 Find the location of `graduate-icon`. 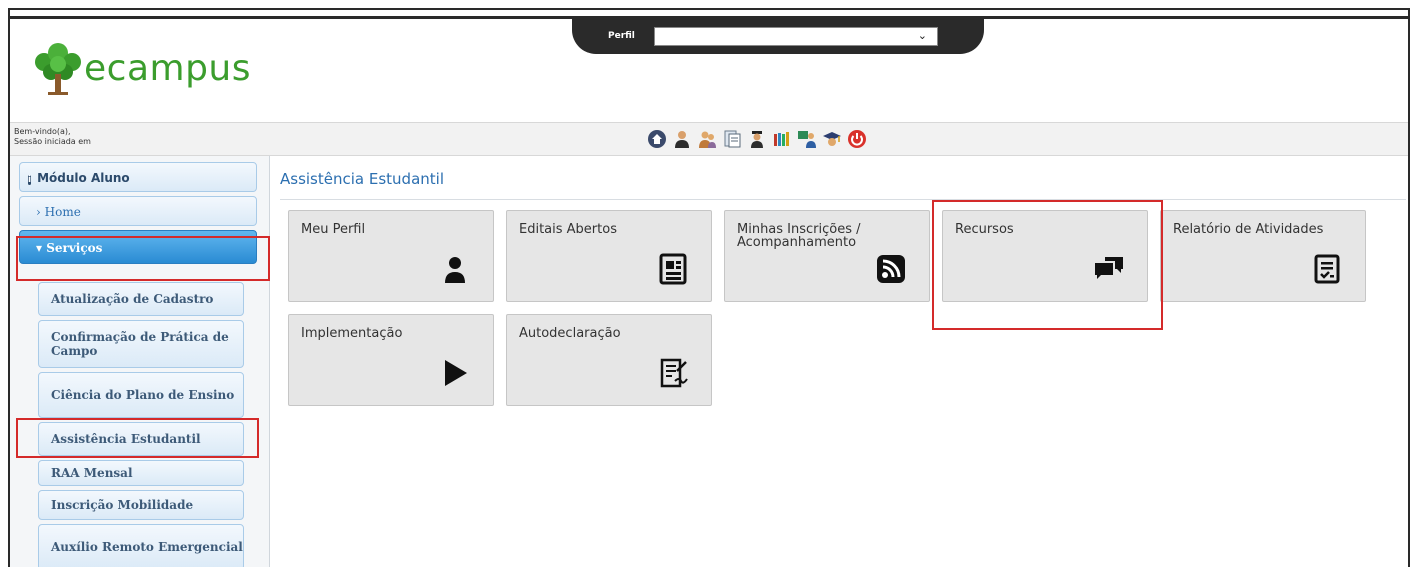

graduate-icon is located at coordinates (757, 139).